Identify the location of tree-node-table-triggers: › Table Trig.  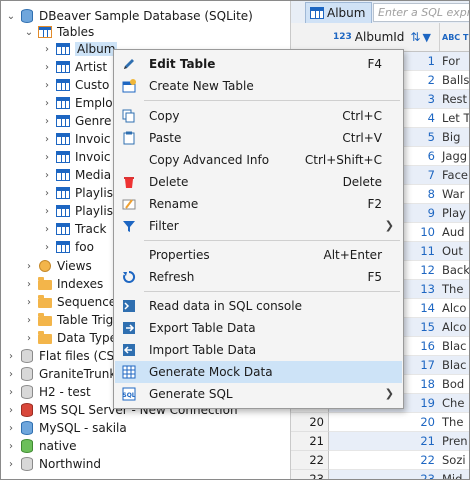
(68, 320).